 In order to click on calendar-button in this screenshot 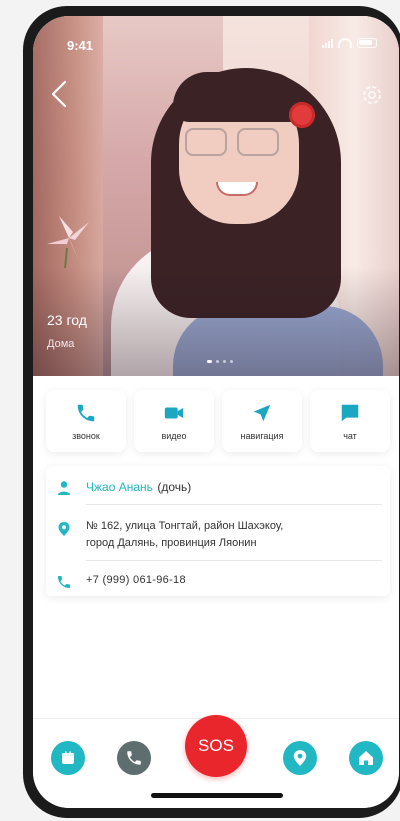, I will do `click(68, 758)`.